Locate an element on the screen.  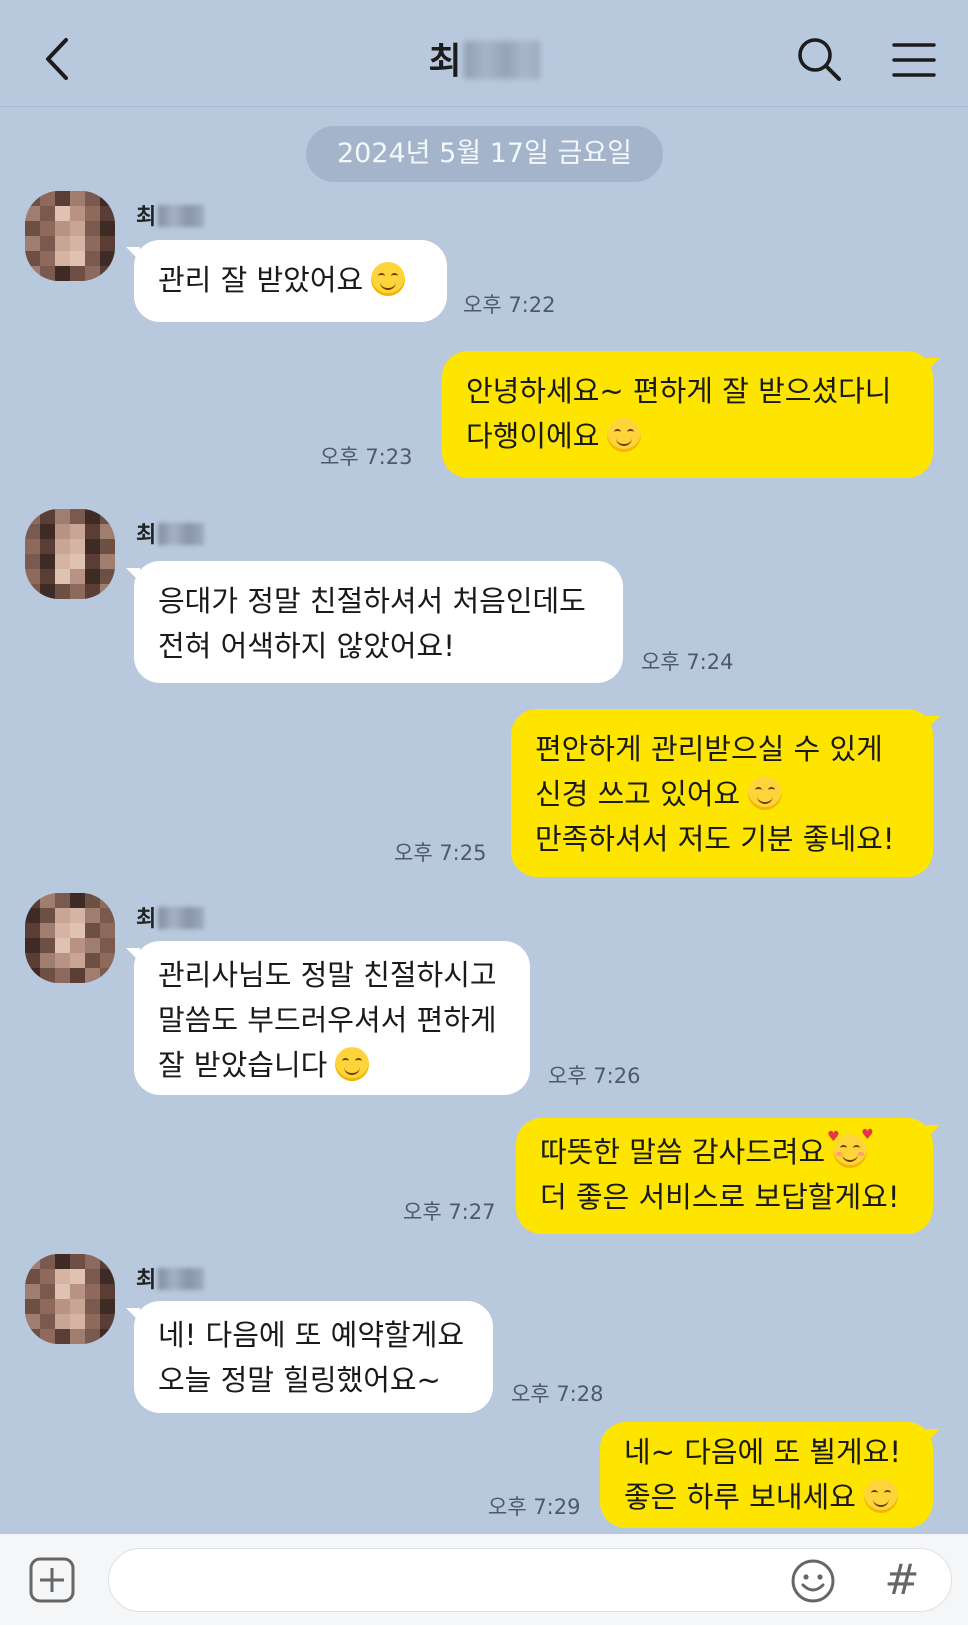
message-text: 네! 다음에 또 예약할게요 is located at coordinates (311, 1335).